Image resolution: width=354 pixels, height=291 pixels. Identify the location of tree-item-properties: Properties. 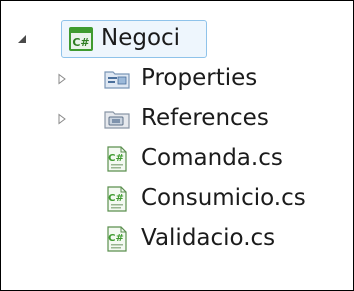
(177, 79).